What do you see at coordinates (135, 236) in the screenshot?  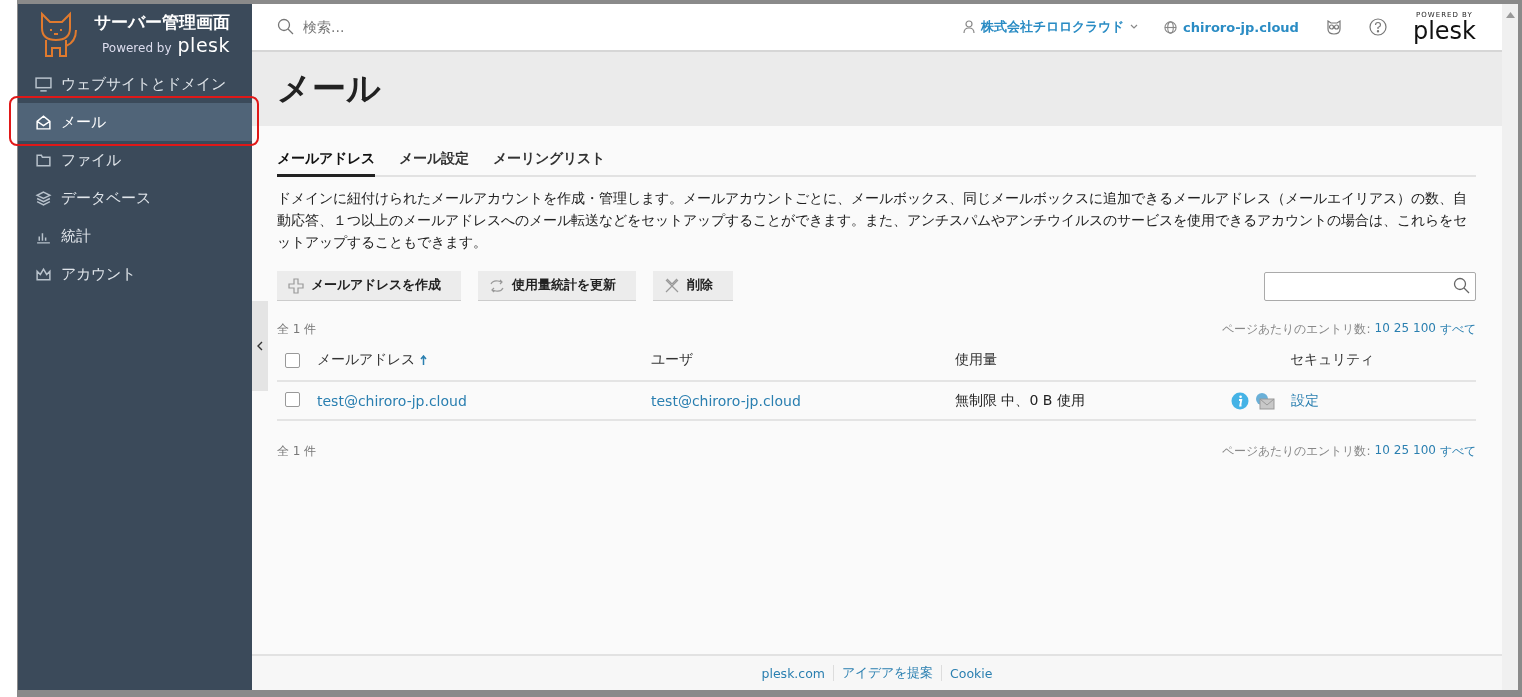 I see `nav-item: 統計` at bounding box center [135, 236].